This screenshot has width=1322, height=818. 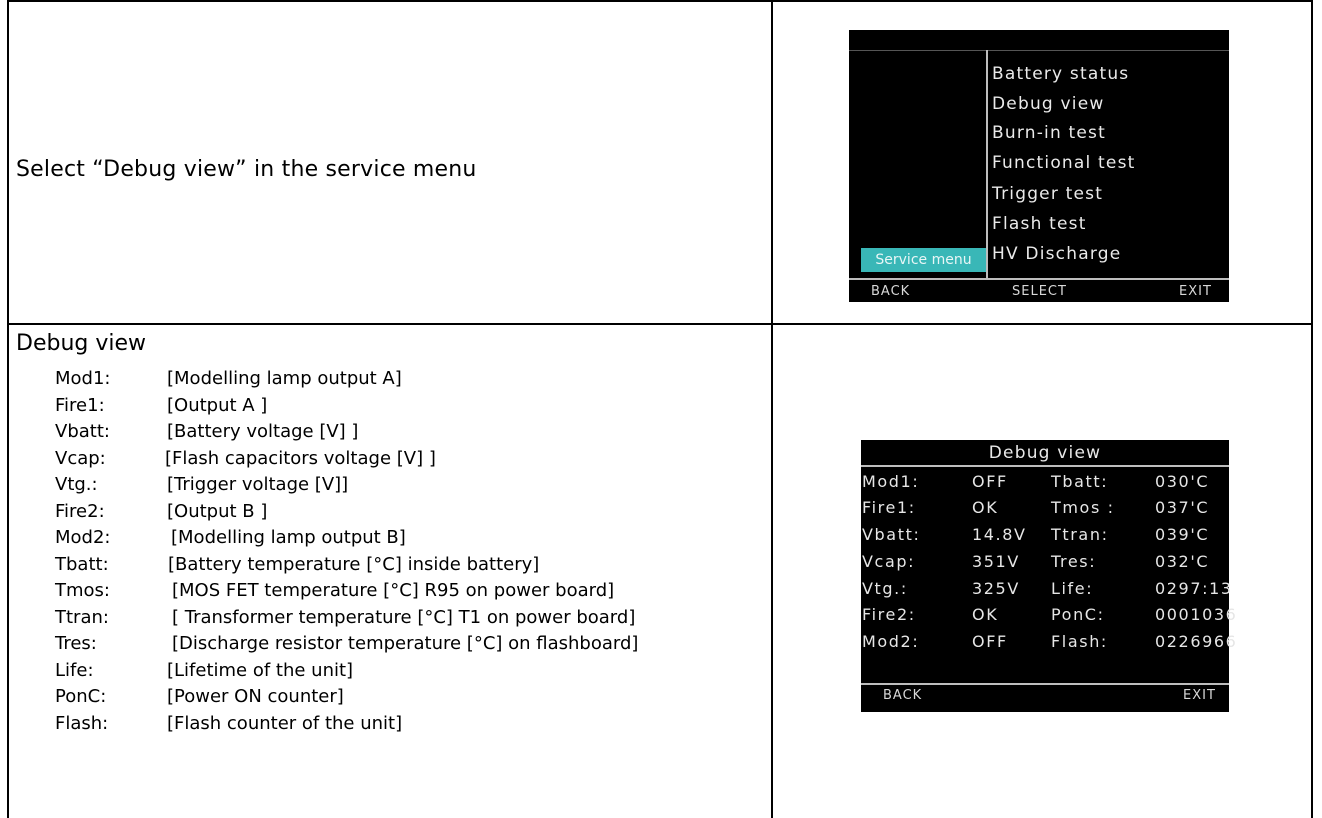 What do you see at coordinates (288, 537) in the screenshot?
I see `definition-desc: [Modelling lamp output B]` at bounding box center [288, 537].